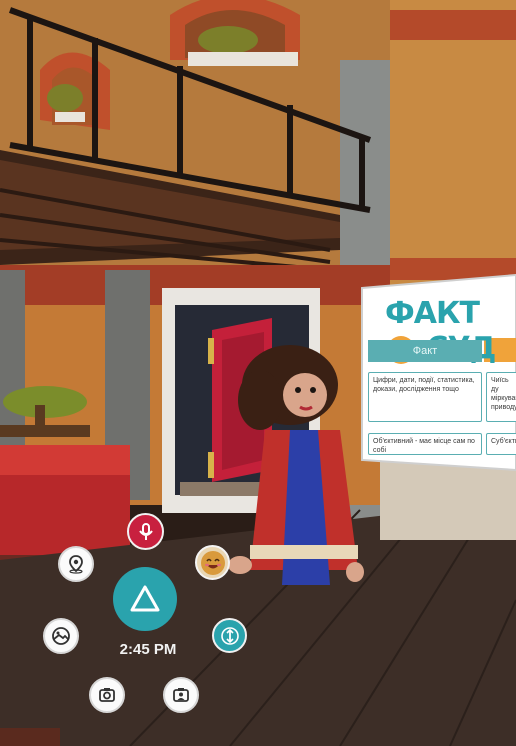 This screenshot has width=516, height=746. I want to click on board-column-header-fact: Факт, so click(425, 351).